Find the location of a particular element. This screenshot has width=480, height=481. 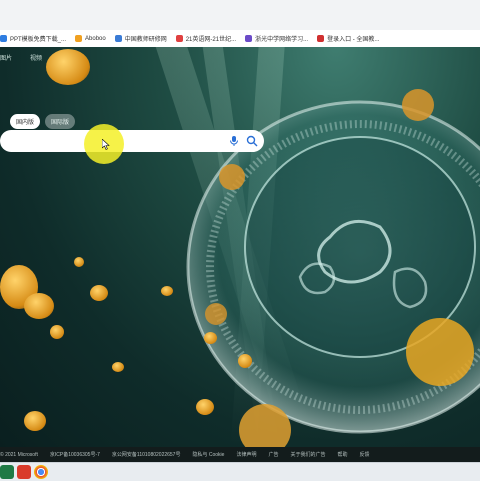

bookmark-aboboo: Aboboo is located at coordinates (90, 38).